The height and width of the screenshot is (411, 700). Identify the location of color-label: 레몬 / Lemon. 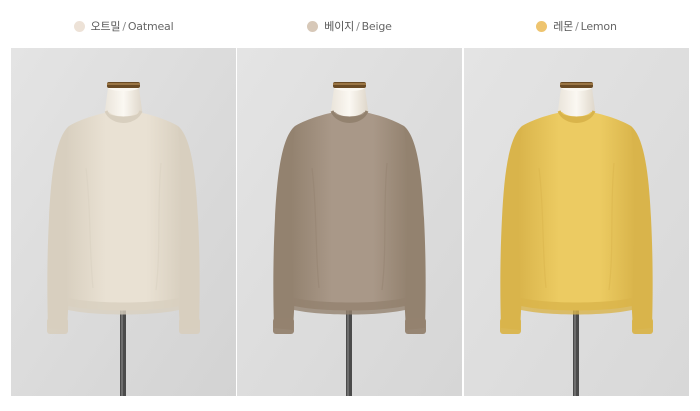
(576, 26).